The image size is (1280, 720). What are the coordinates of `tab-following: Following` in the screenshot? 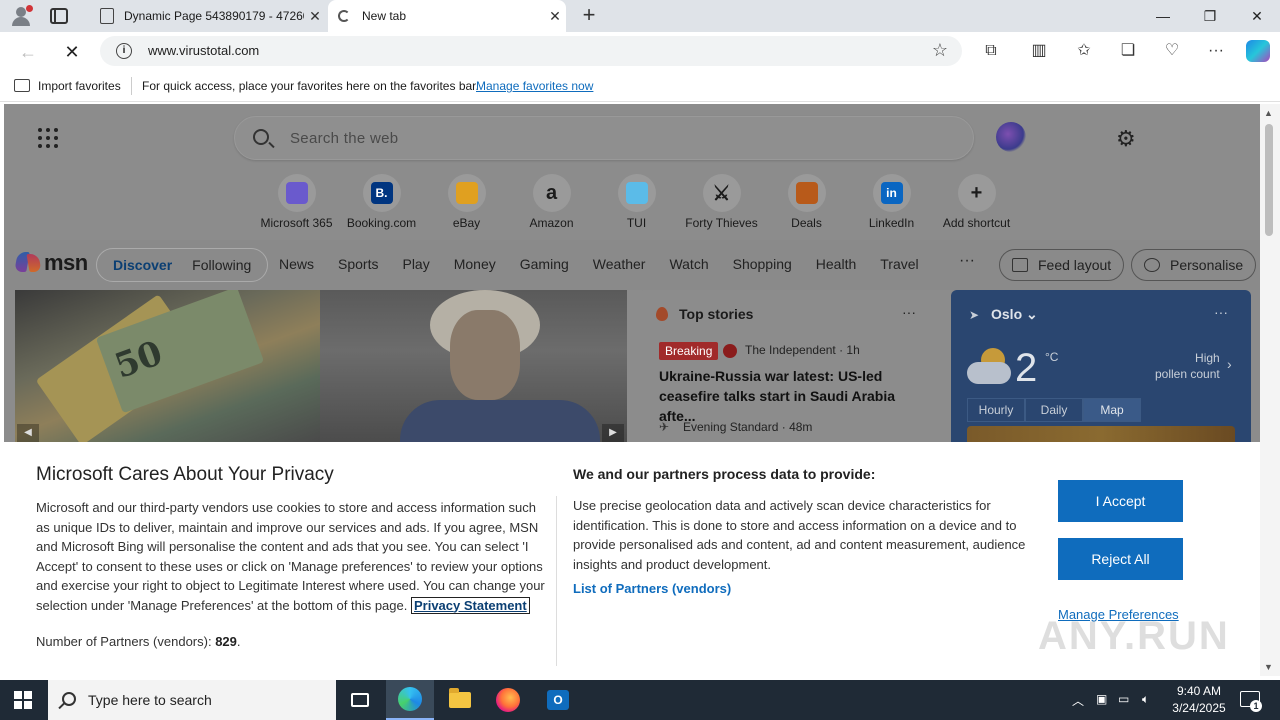 It's located at (221, 265).